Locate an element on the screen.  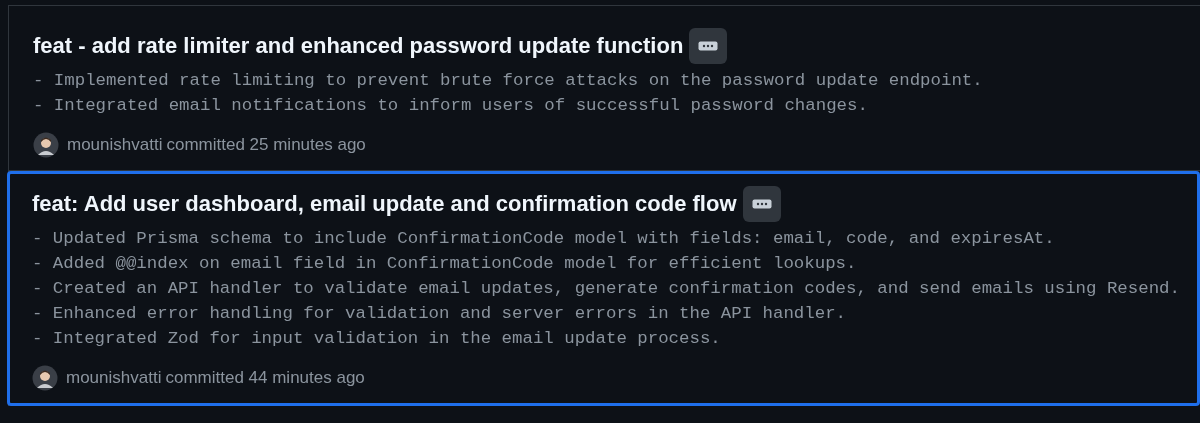
commit-description-line: - Created an API handler to validate email updates, generate confirmation codes, and send emails using Resend. is located at coordinates (606, 289).